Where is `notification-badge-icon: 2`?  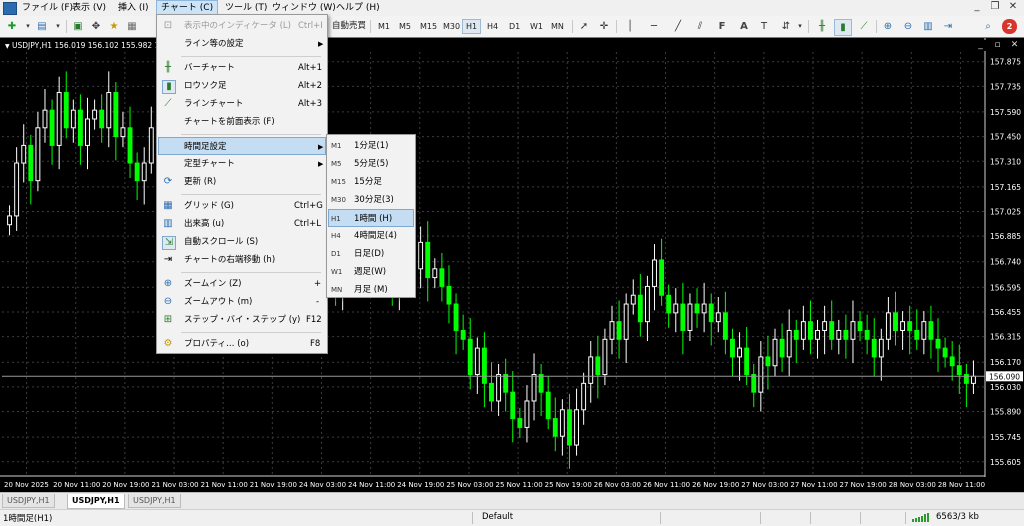 notification-badge-icon: 2 is located at coordinates (1009, 26).